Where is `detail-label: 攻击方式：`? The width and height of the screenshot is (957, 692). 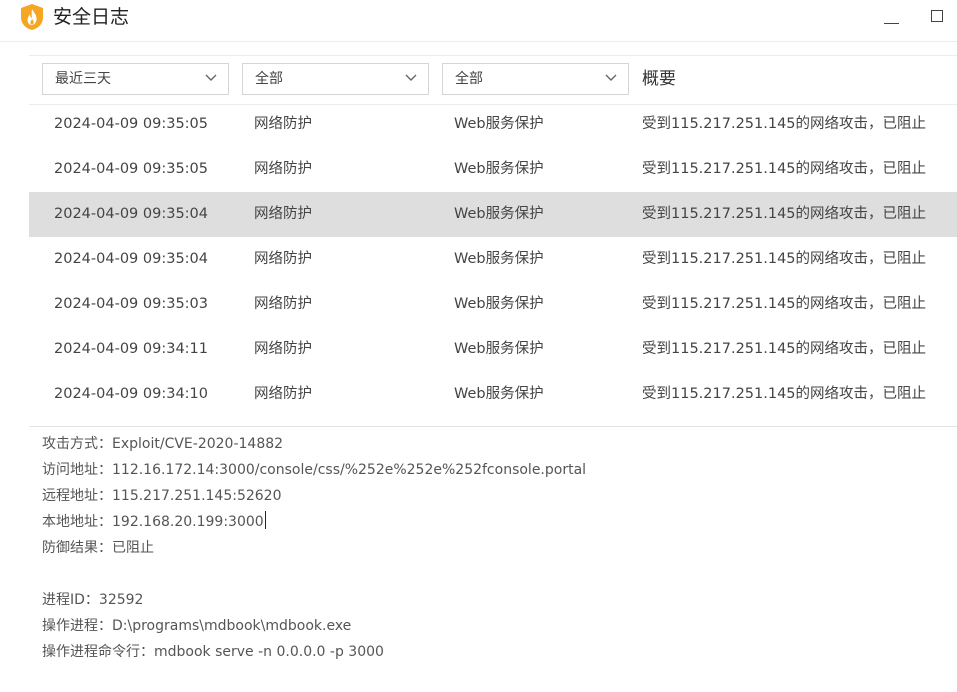 detail-label: 攻击方式： is located at coordinates (77, 444).